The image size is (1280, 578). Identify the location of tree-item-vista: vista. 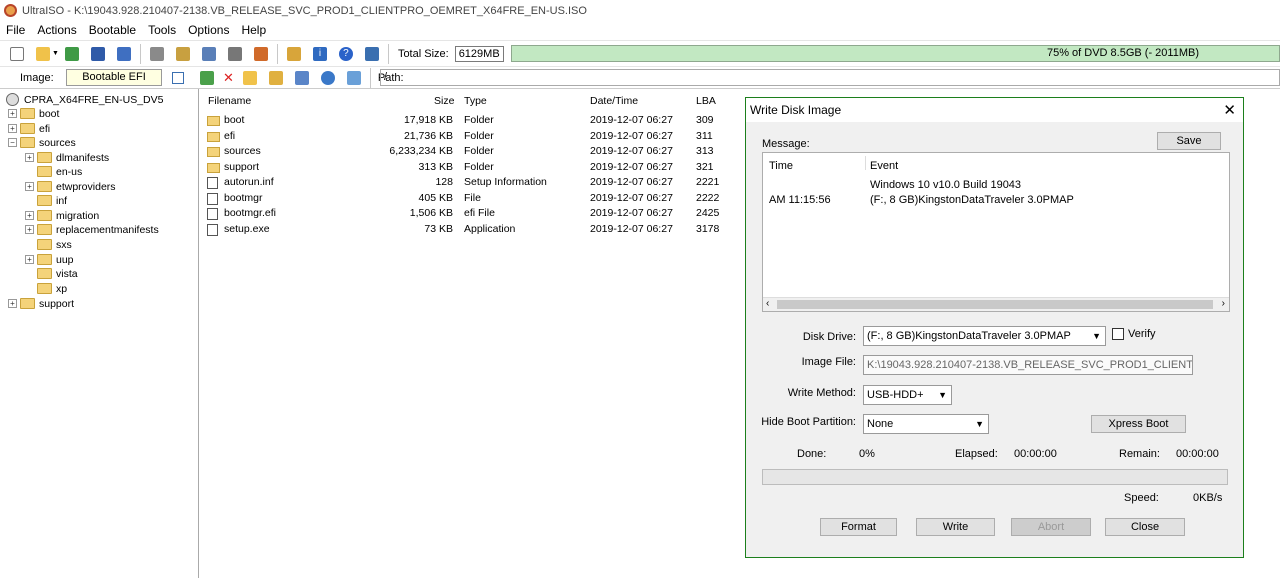
(57, 273).